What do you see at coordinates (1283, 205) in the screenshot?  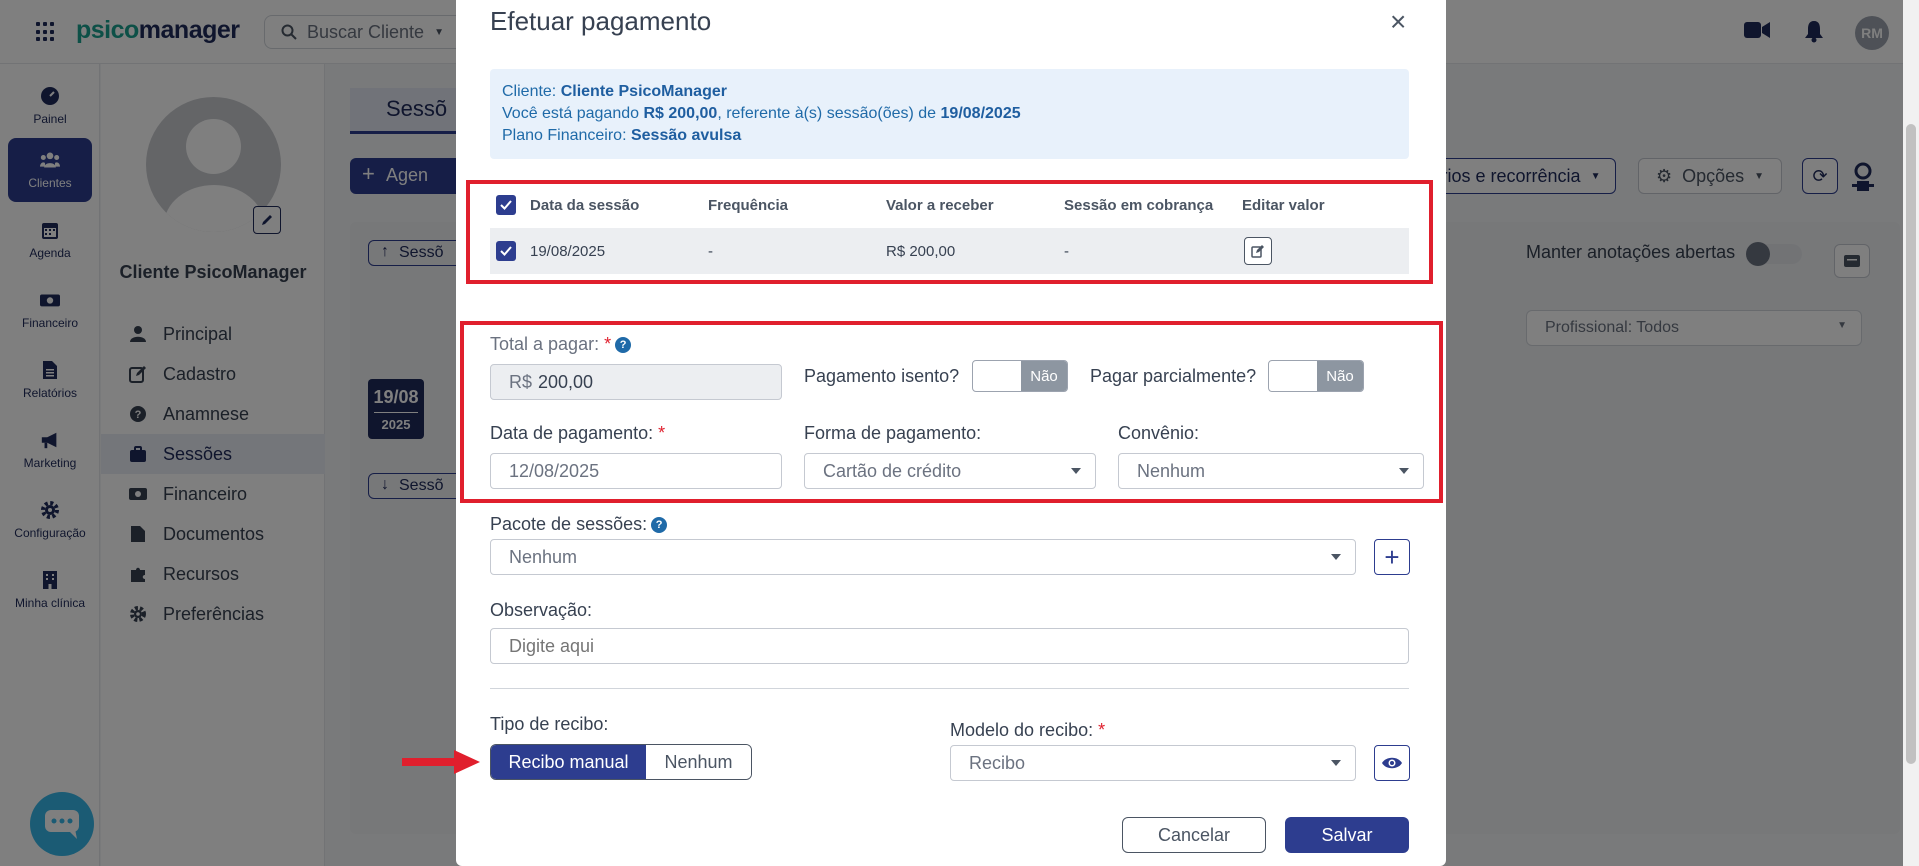 I see `col-editar-valor: Editar valor` at bounding box center [1283, 205].